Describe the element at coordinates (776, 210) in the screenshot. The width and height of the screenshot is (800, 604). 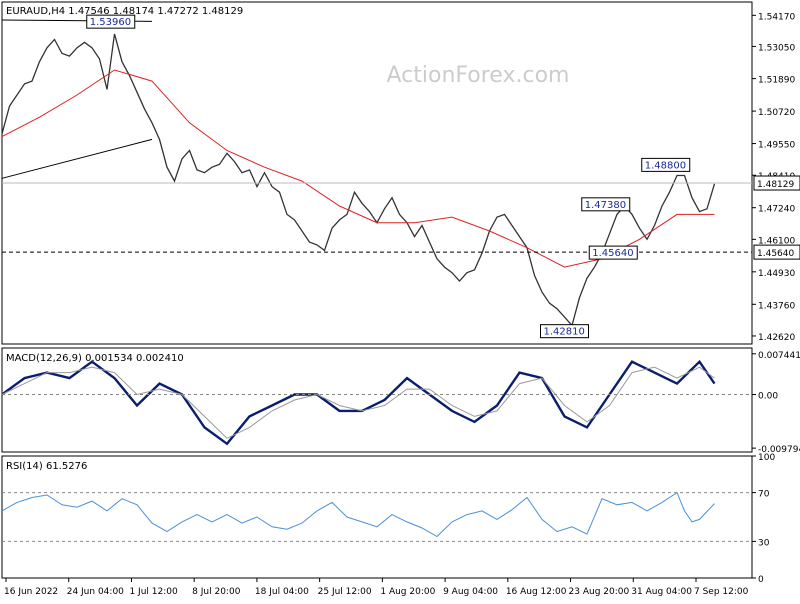
I see `price-y-tick-label: 1.47240` at that location.